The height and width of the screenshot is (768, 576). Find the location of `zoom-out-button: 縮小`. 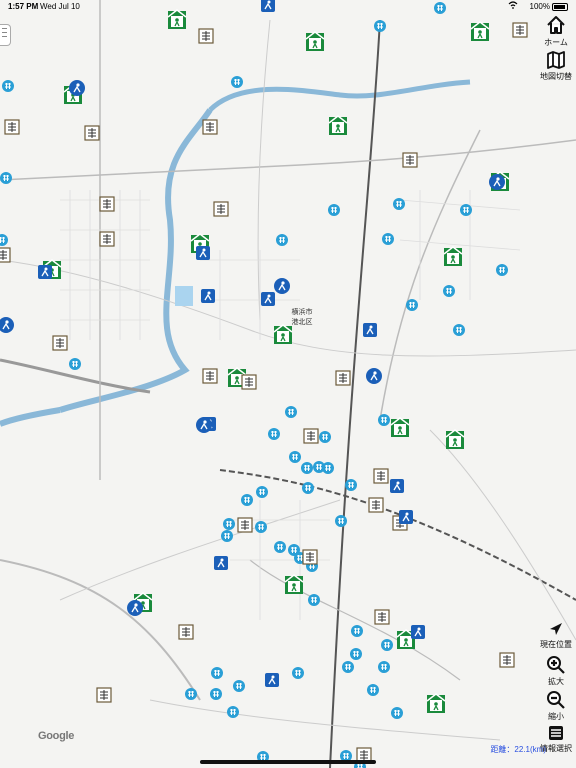

zoom-out-button: 縮小 is located at coordinates (556, 706).